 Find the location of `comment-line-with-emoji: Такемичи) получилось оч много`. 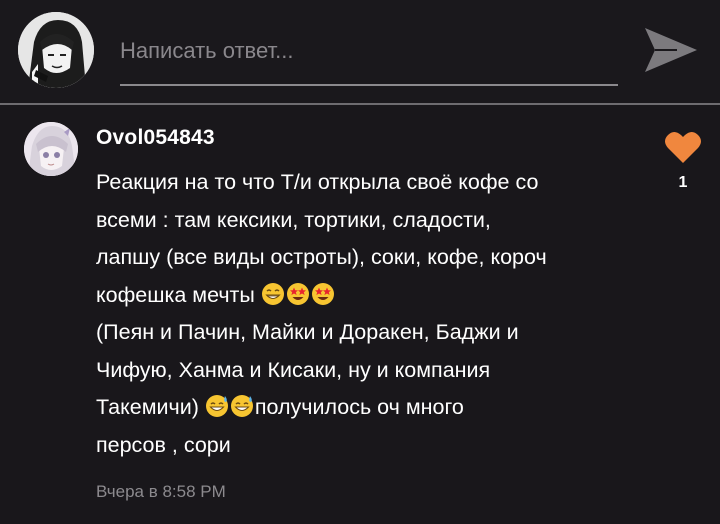

comment-line-with-emoji: Такемичи) получилось оч много is located at coordinates (366, 408).